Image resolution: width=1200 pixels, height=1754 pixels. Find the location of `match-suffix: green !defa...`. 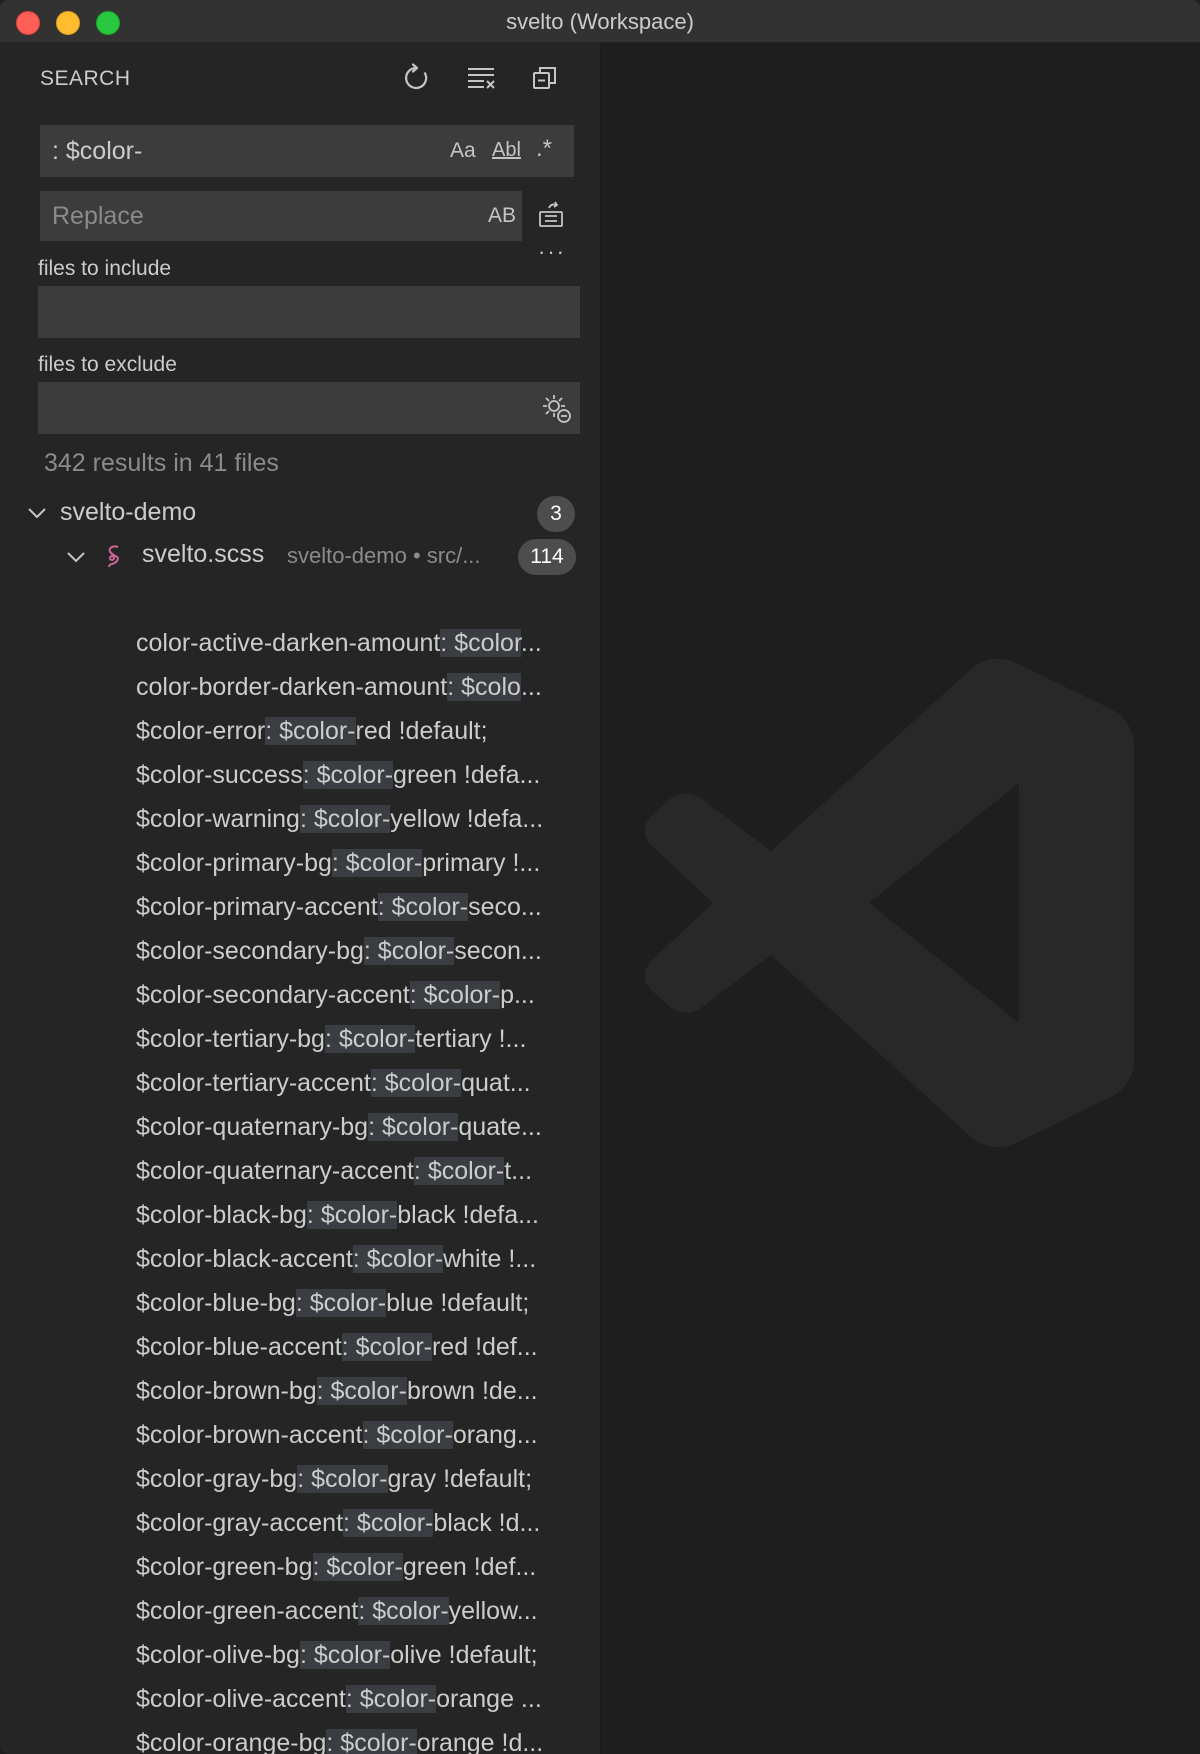

match-suffix: green !defa... is located at coordinates (467, 775).